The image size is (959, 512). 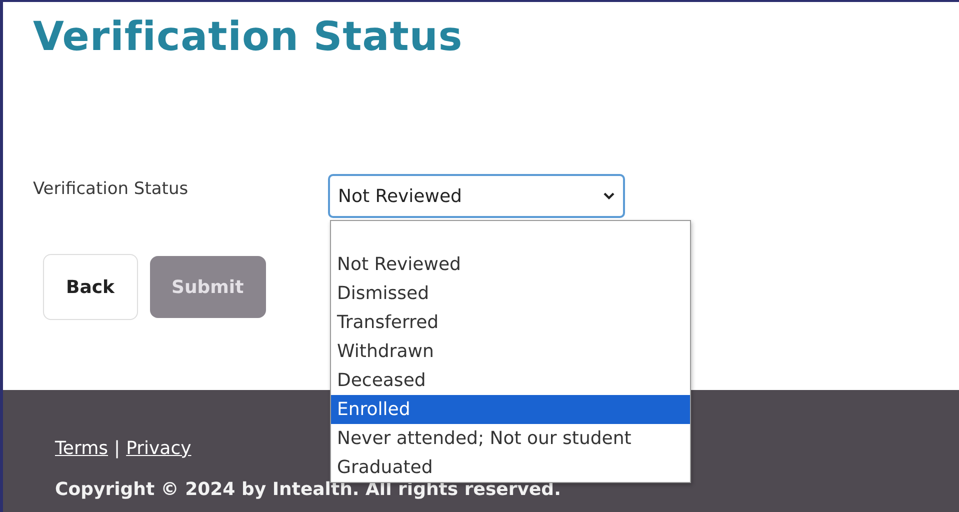 What do you see at coordinates (510, 409) in the screenshot?
I see `dropdown-option: Enrolled` at bounding box center [510, 409].